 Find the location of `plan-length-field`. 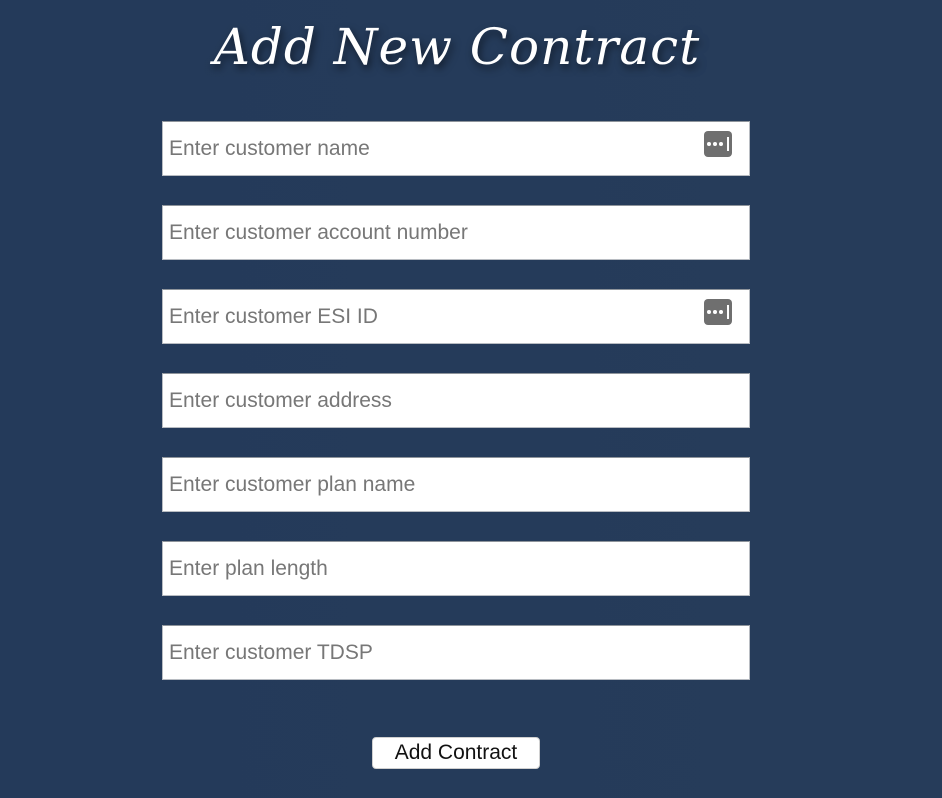

plan-length-field is located at coordinates (456, 568).